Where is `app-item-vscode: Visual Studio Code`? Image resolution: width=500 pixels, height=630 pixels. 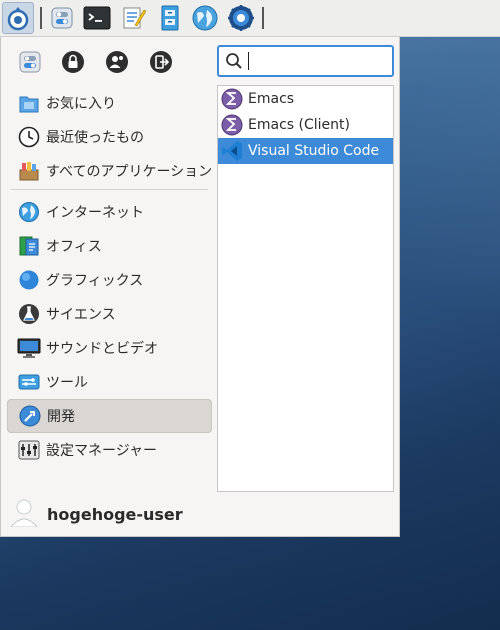 app-item-vscode: Visual Studio Code is located at coordinates (305, 151).